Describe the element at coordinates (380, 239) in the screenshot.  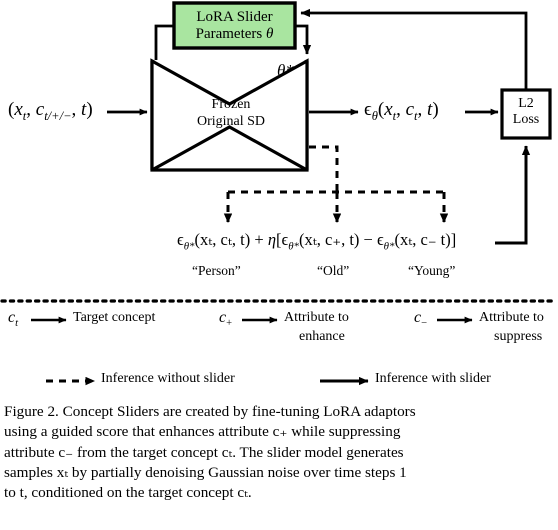
I see `gs-term3-eps: ϵ` at that location.